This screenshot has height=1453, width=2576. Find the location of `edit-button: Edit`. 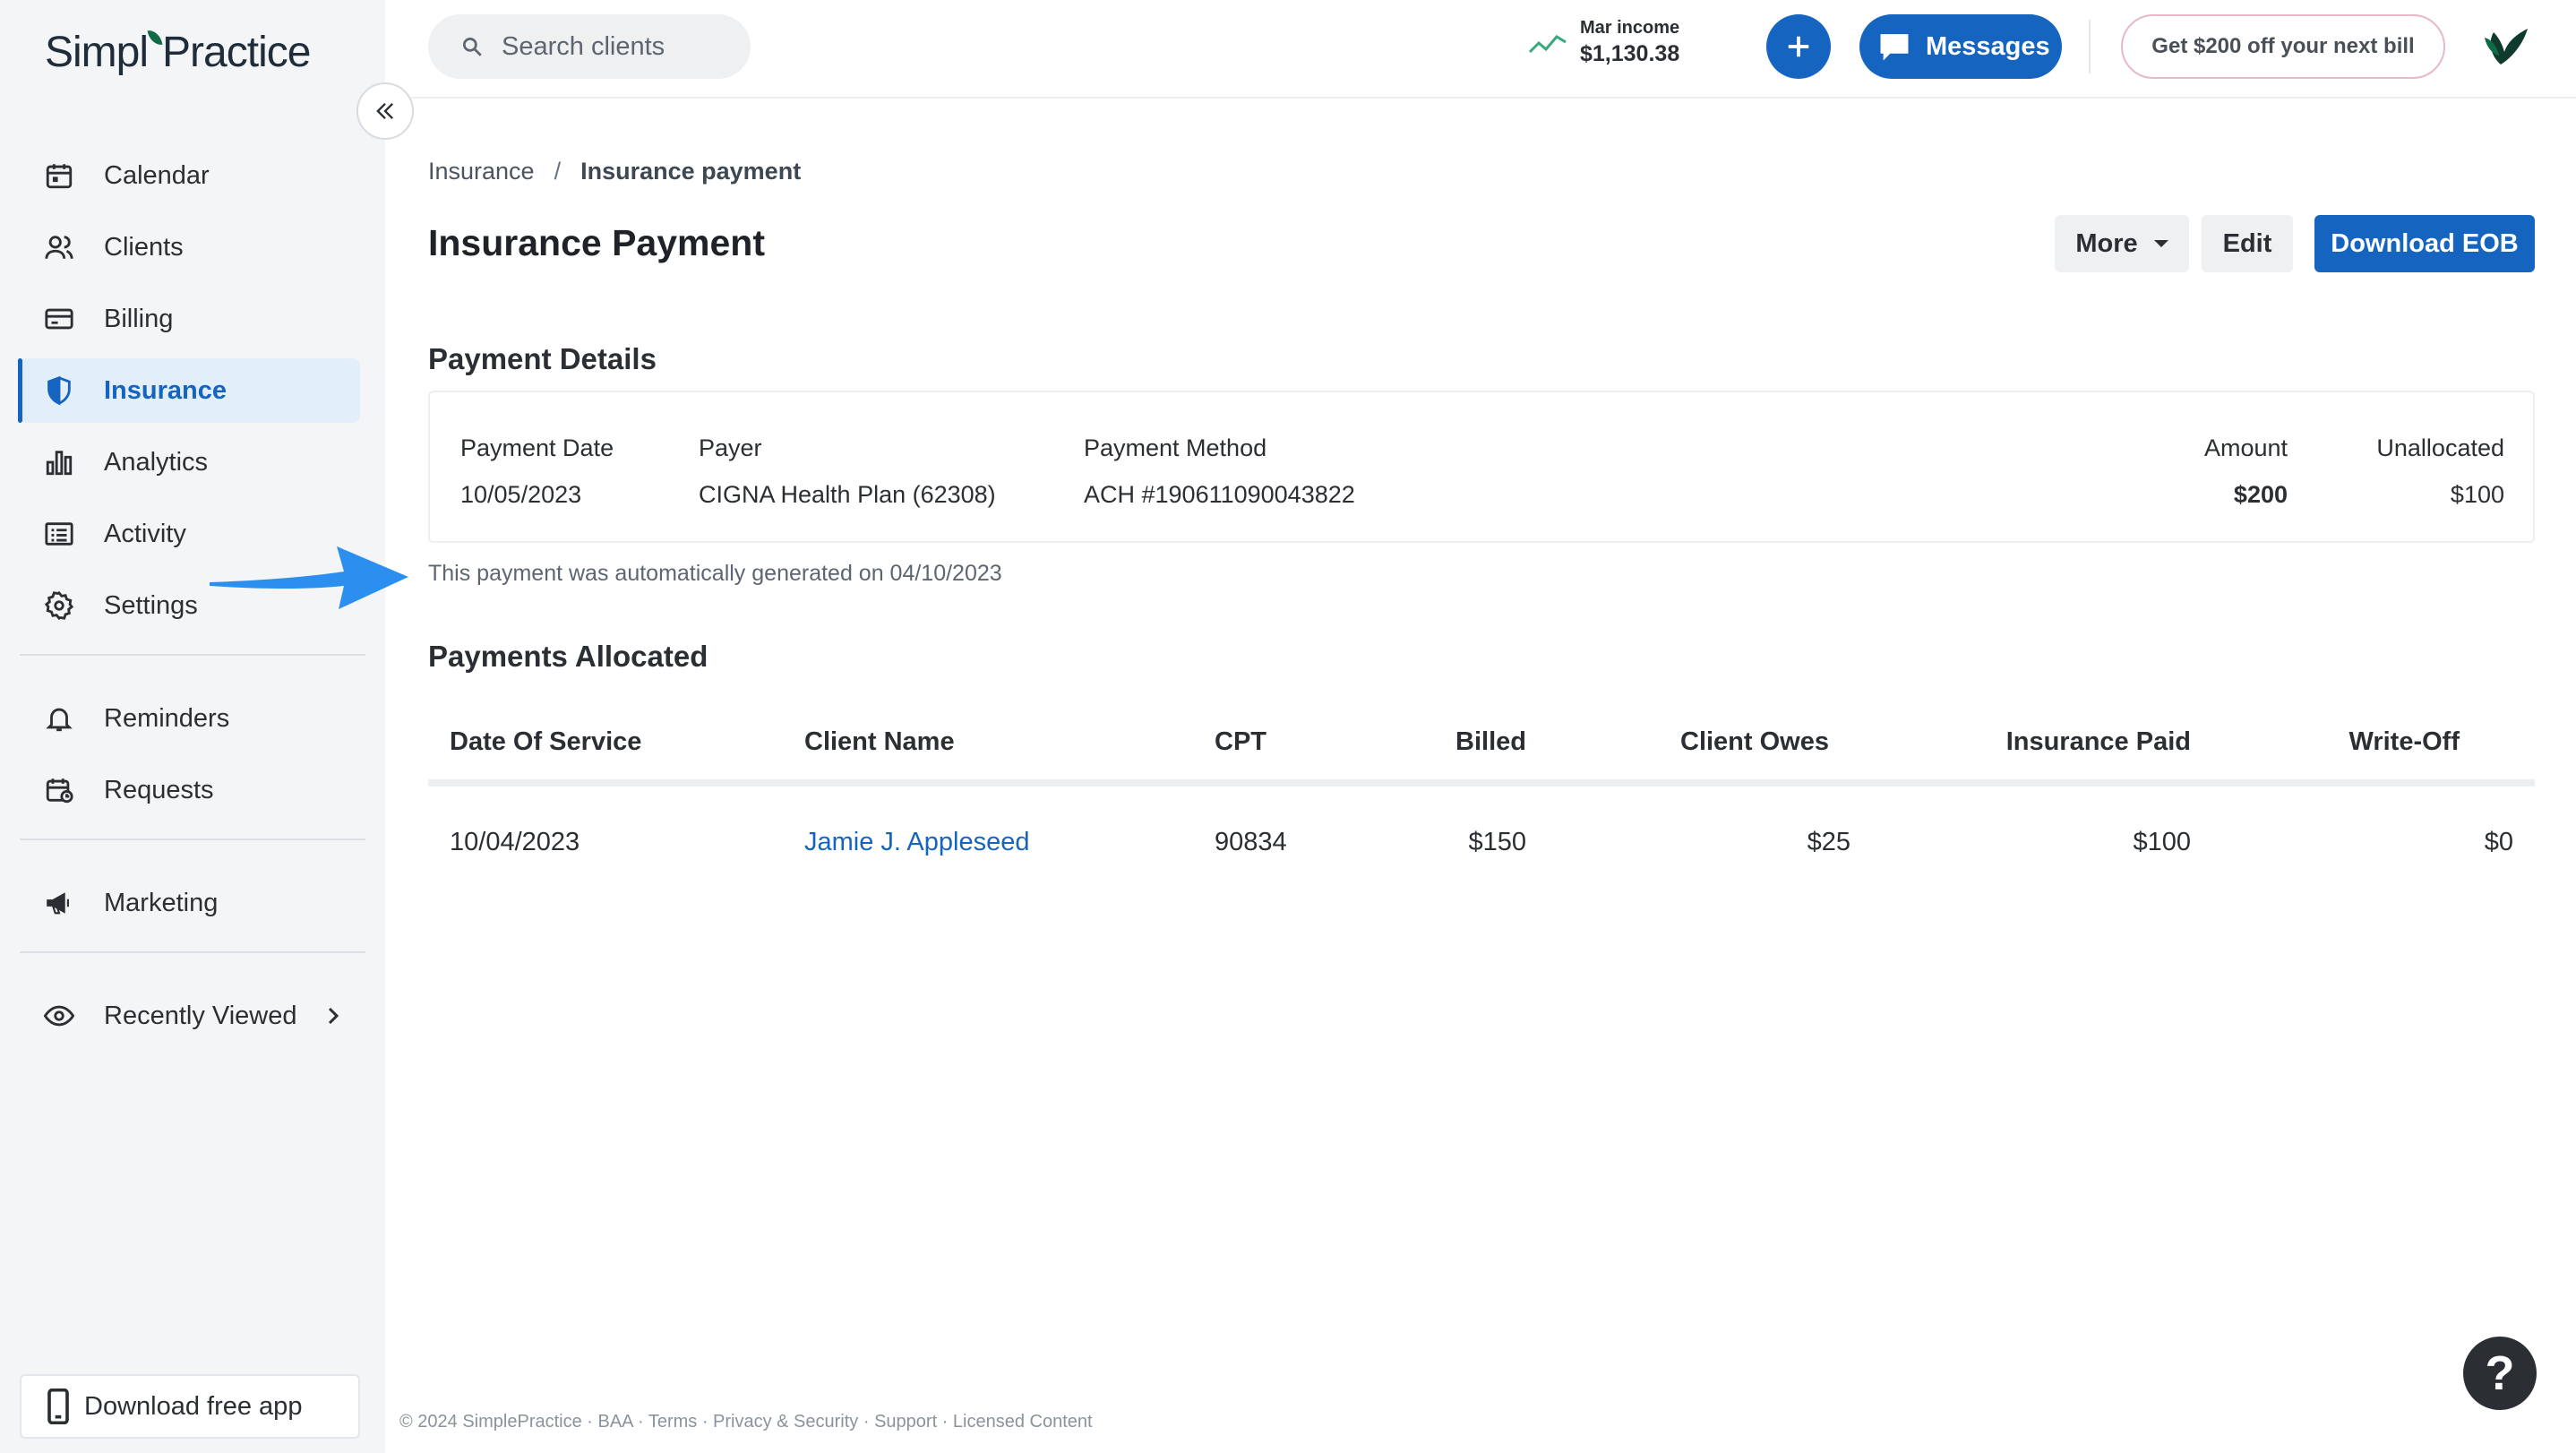

edit-button: Edit is located at coordinates (2247, 244).